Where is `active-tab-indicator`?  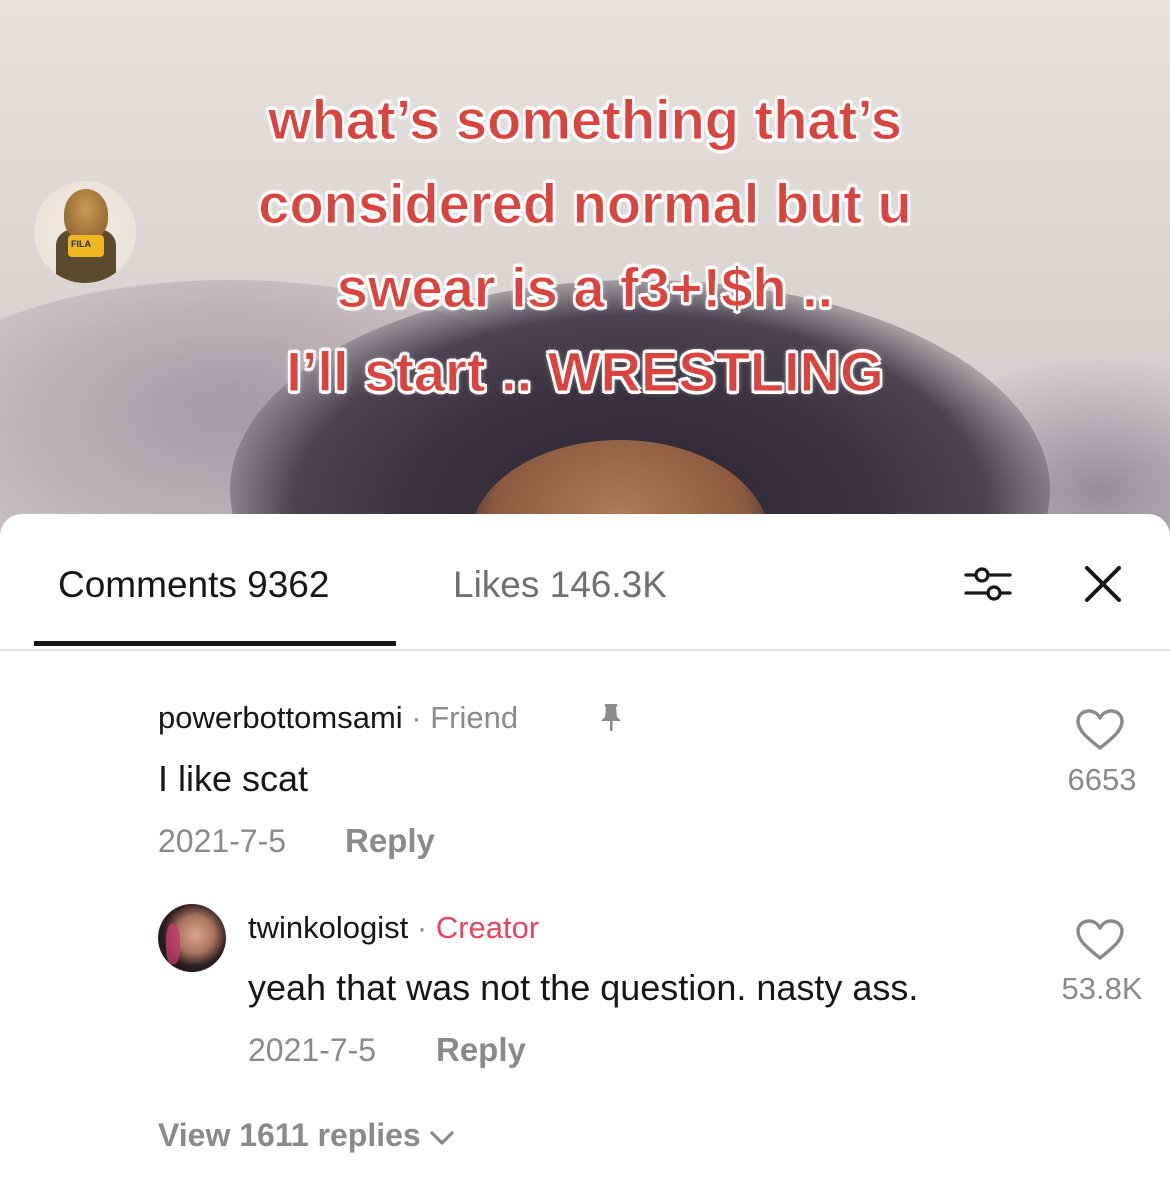 active-tab-indicator is located at coordinates (215, 643).